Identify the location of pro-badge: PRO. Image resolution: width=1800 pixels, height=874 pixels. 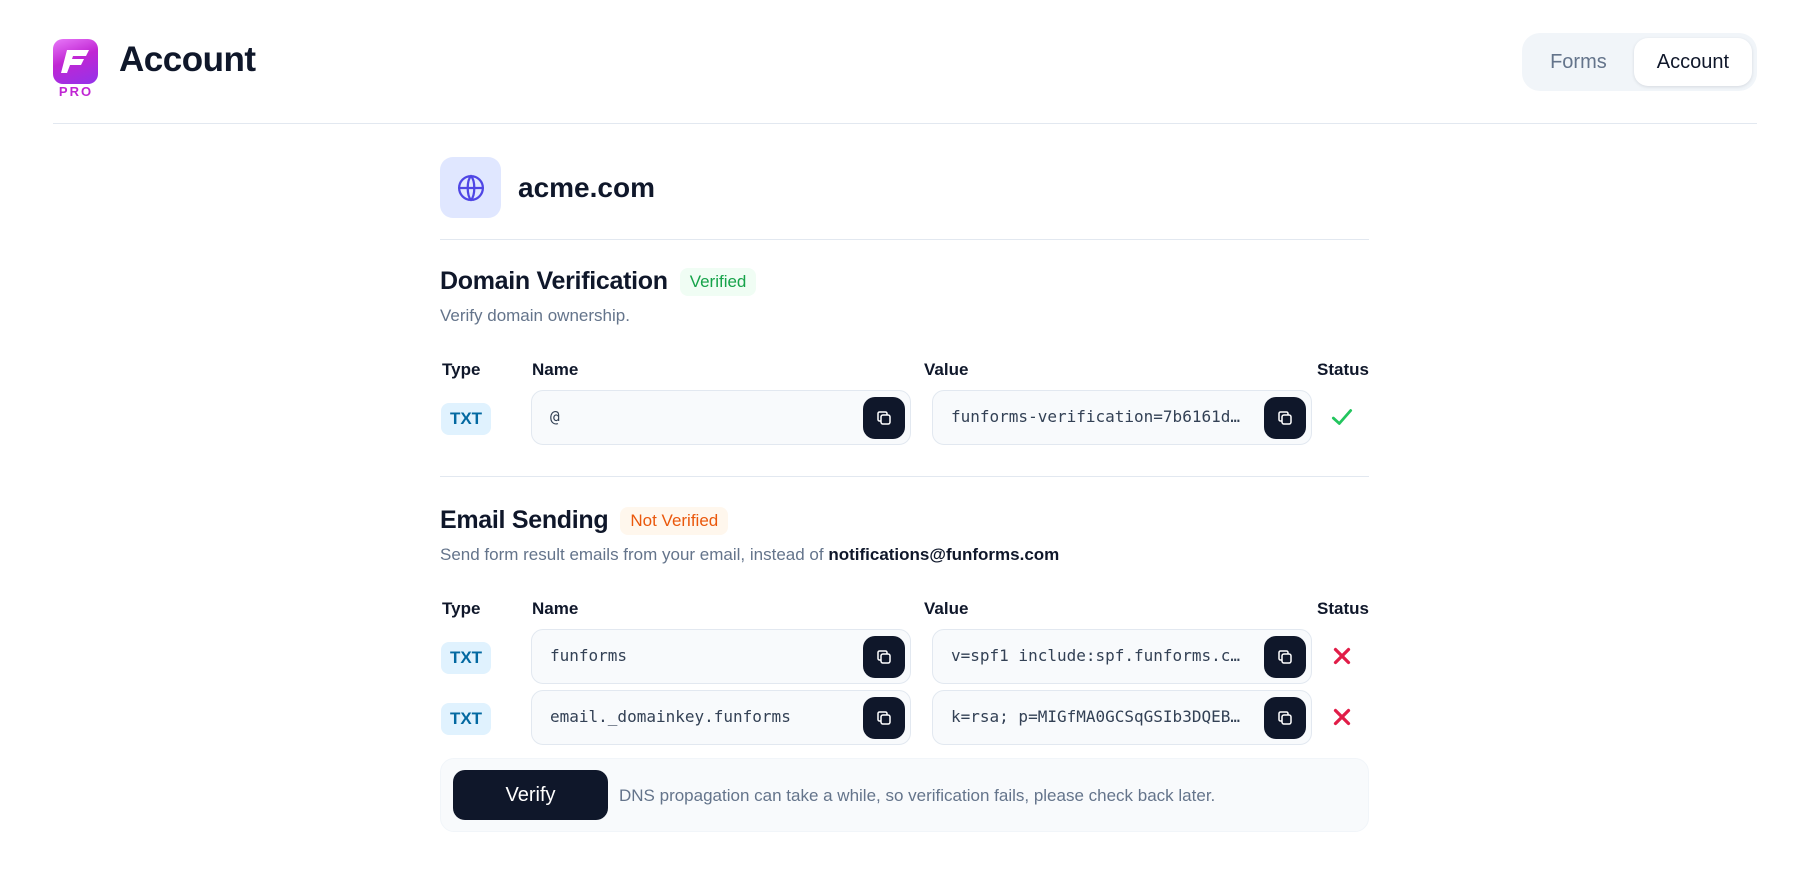
(76, 91).